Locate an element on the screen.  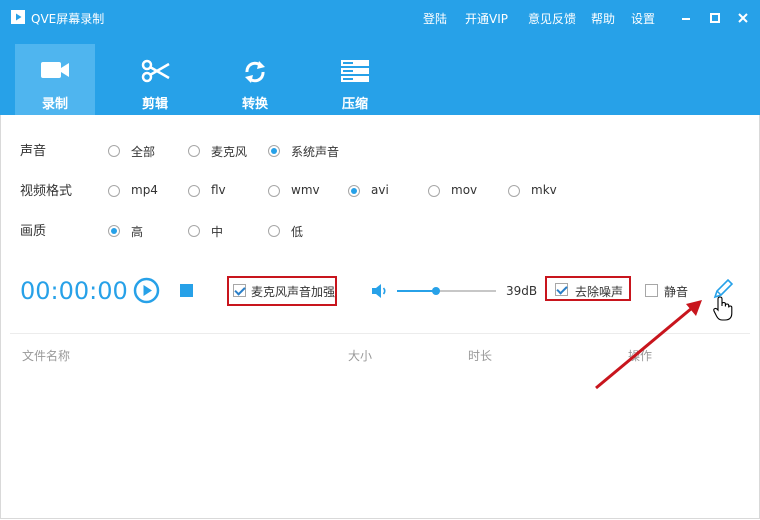
column-header-filename: 文件名称 is located at coordinates (46, 356).